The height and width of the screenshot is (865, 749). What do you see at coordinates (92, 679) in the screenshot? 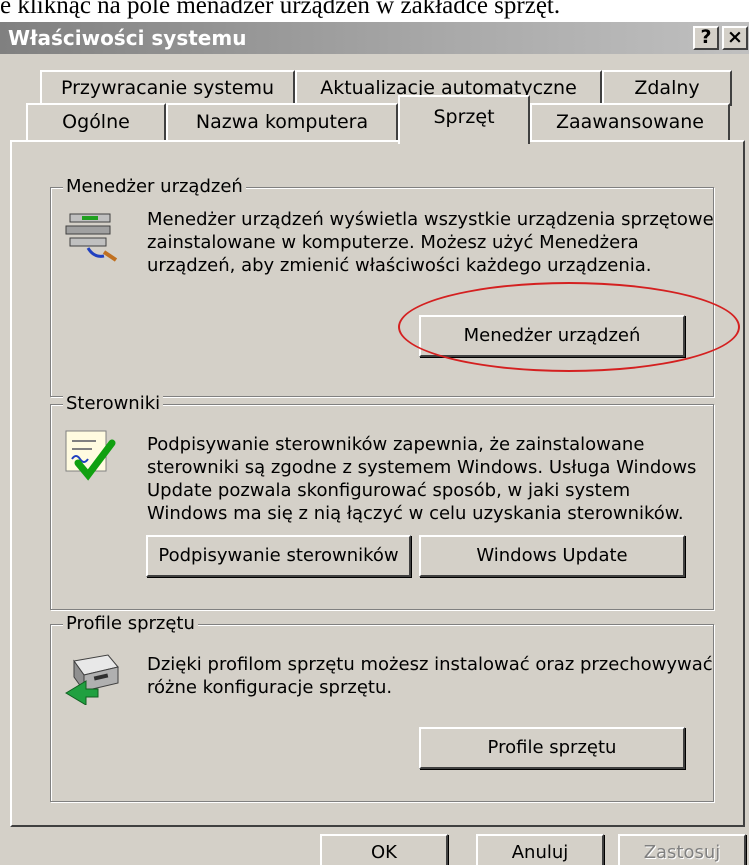
I see `hardware-profiles-icon` at bounding box center [92, 679].